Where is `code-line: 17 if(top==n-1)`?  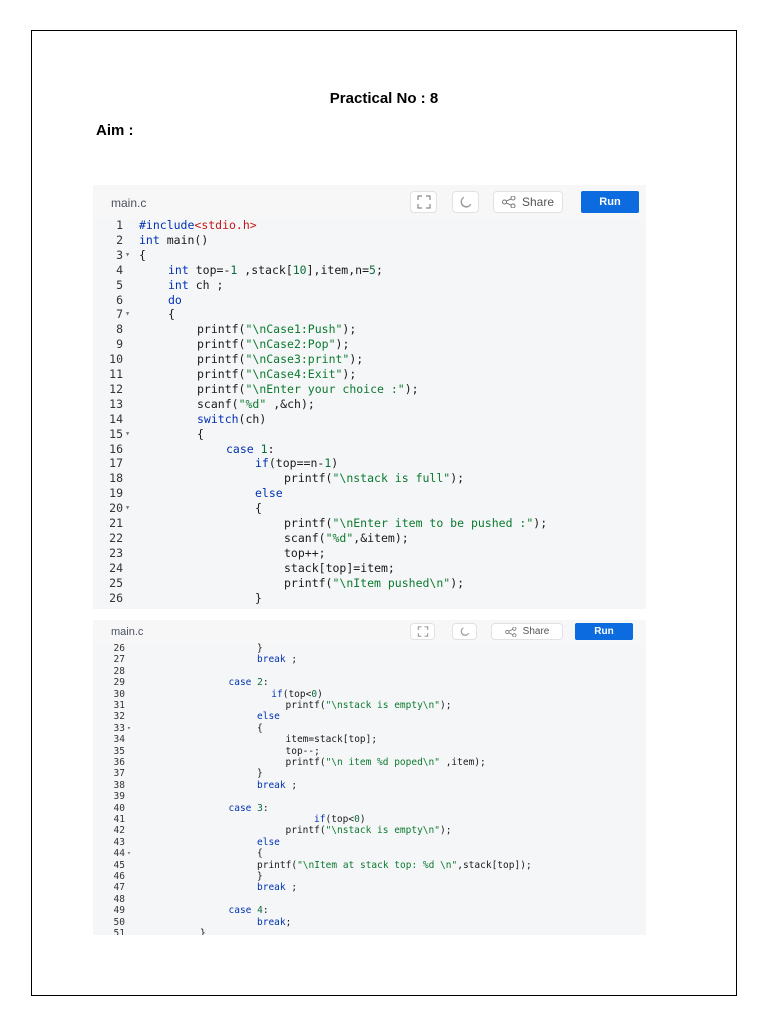 code-line: 17 if(top==n-1) is located at coordinates (369, 463).